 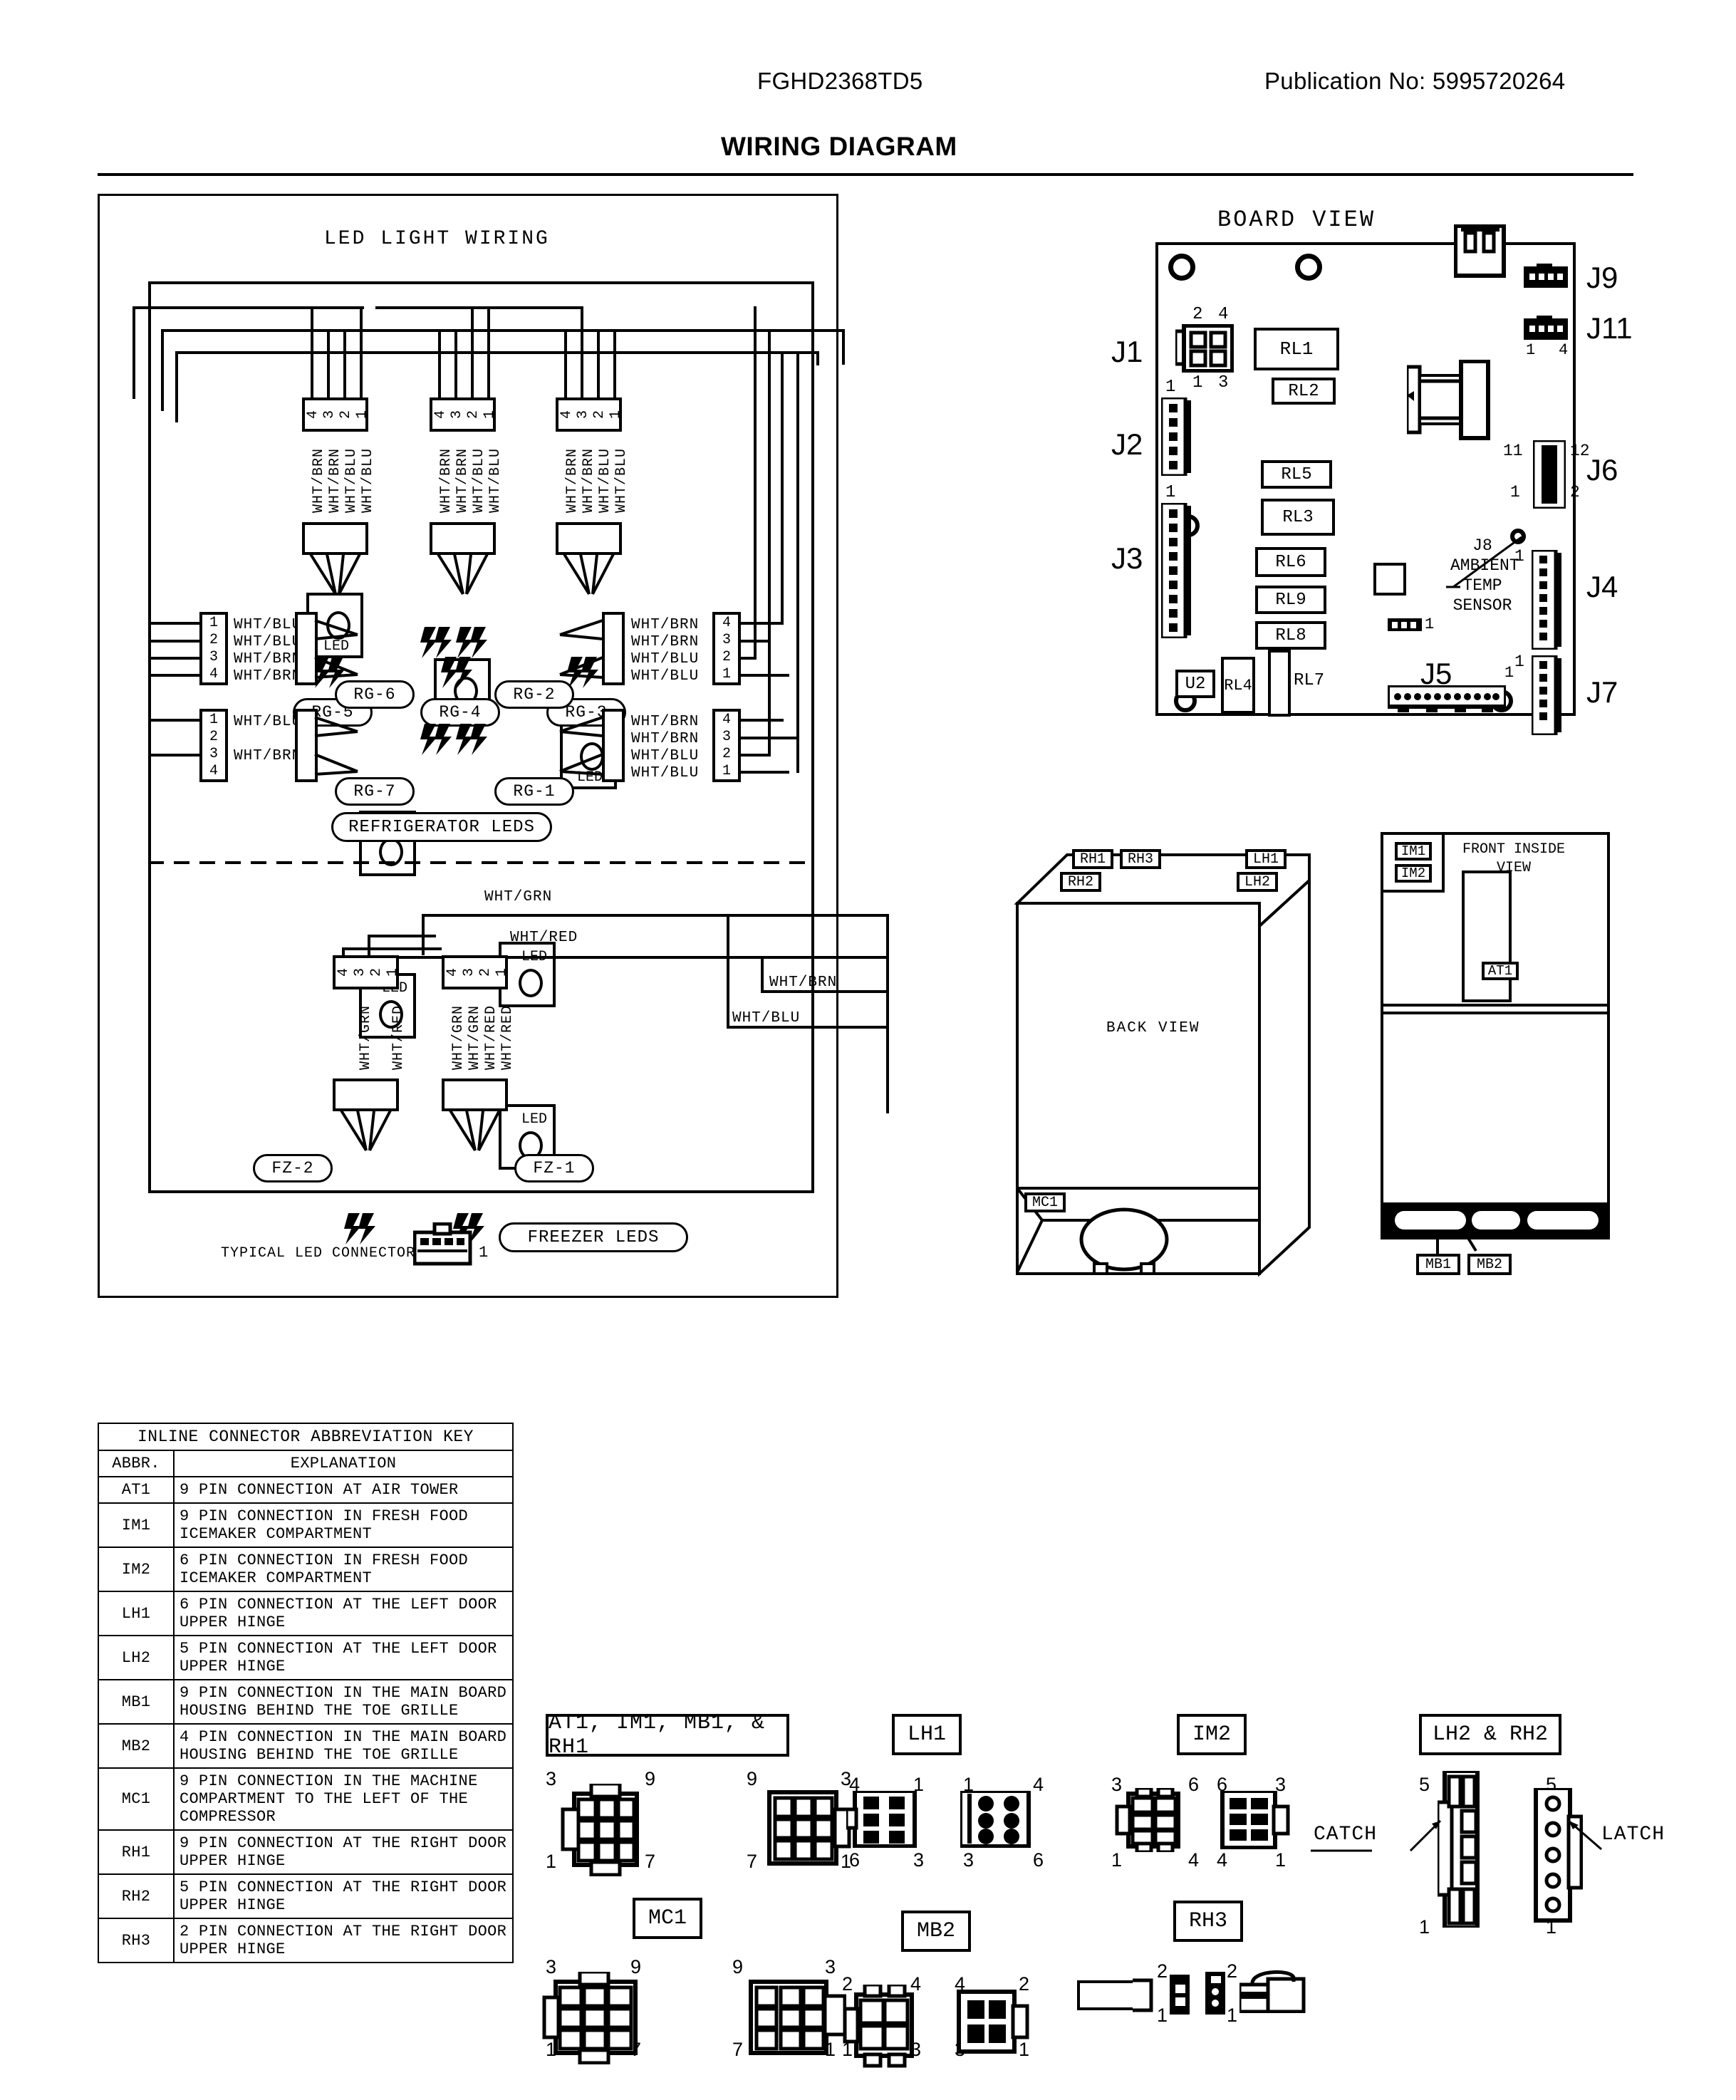 I want to click on connector-fz-2: 4 3 2 1, so click(x=367, y=972).